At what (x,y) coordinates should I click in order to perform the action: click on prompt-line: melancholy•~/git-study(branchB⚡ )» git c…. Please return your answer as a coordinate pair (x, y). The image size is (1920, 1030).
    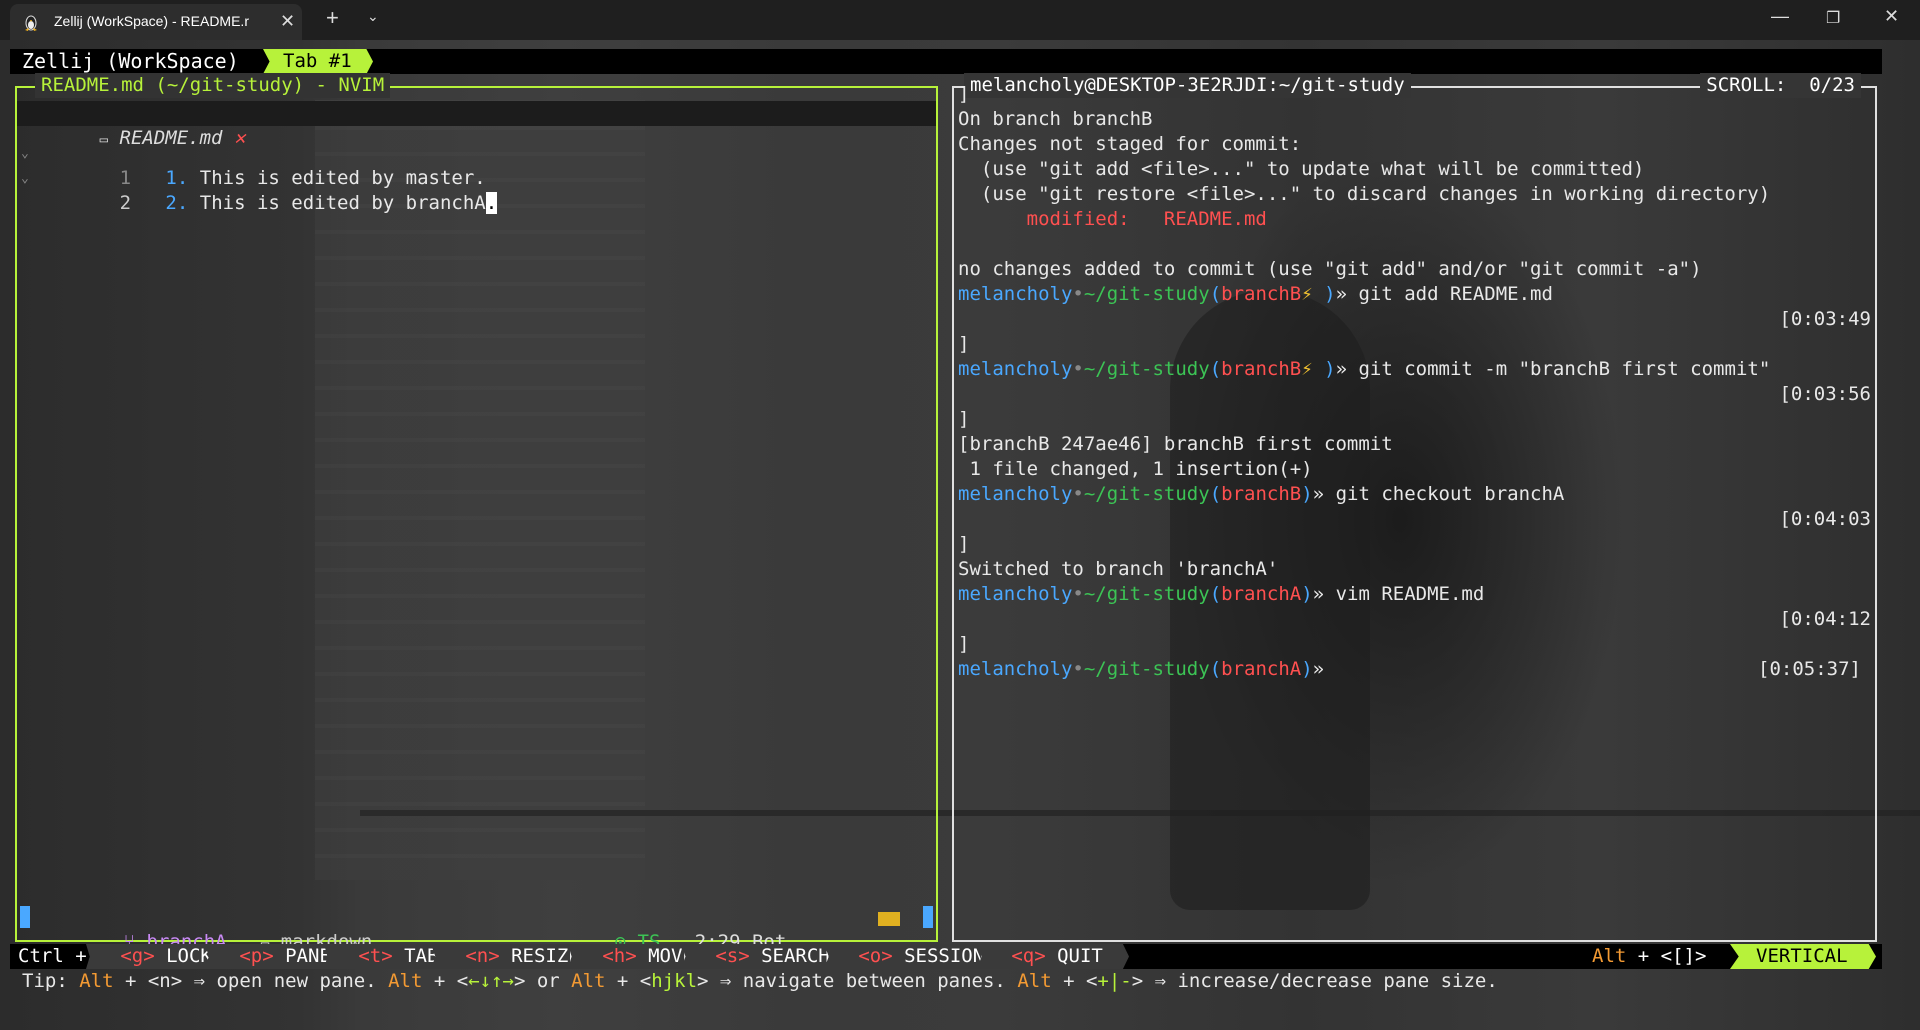
    Looking at the image, I should click on (1364, 369).